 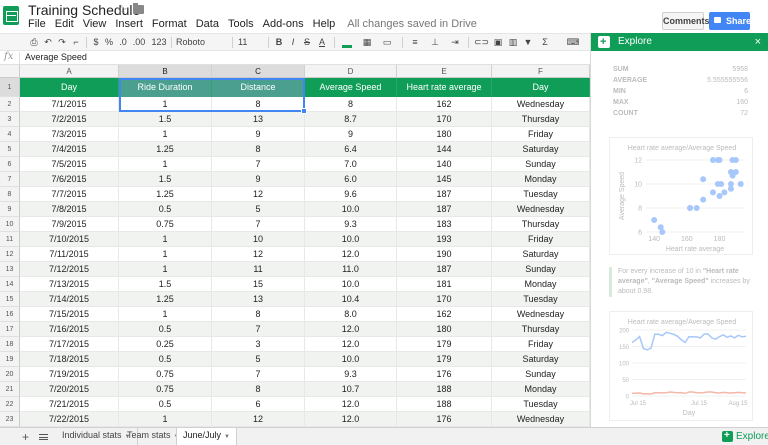 I want to click on row-header: 21, so click(x=10, y=389).